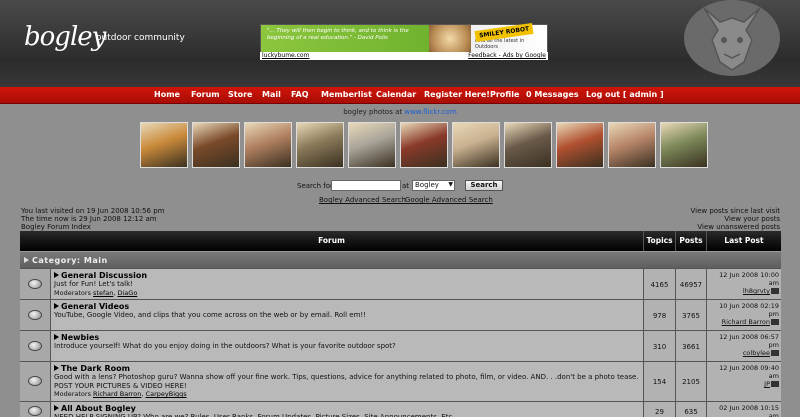  Describe the element at coordinates (406, 186) in the screenshot. I see `search-at-label: at` at that location.